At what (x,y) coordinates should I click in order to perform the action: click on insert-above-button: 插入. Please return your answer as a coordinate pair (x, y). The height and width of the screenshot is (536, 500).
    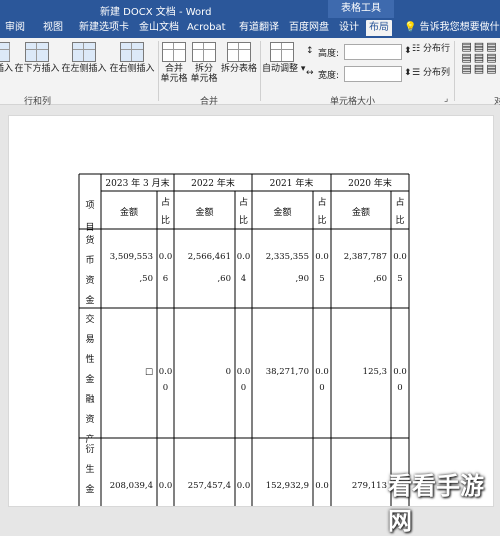
    Looking at the image, I should click on (7, 58).